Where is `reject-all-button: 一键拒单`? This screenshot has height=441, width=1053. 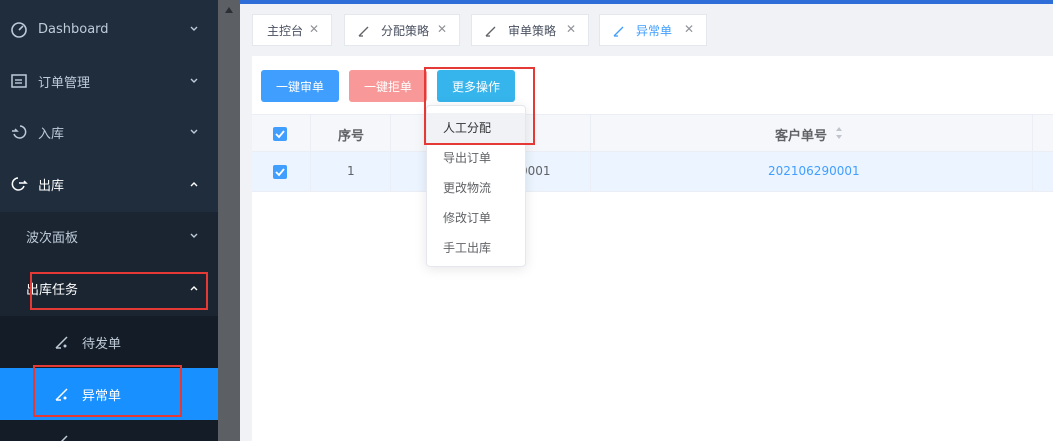
reject-all-button: 一键拒单 is located at coordinates (388, 86).